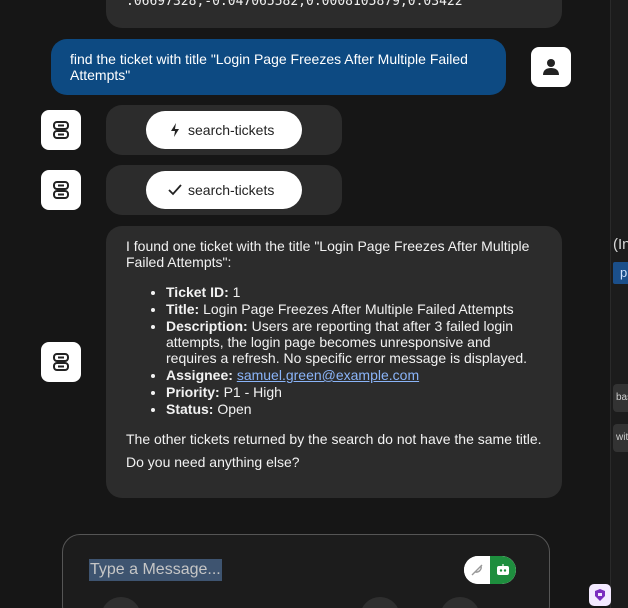 The height and width of the screenshot is (608, 628). I want to click on composer-tools, so click(490, 570).